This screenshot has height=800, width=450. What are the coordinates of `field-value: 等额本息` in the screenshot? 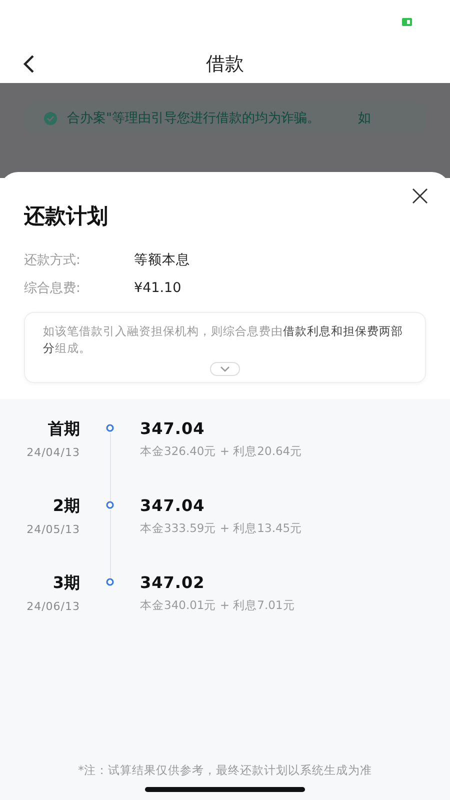 It's located at (162, 260).